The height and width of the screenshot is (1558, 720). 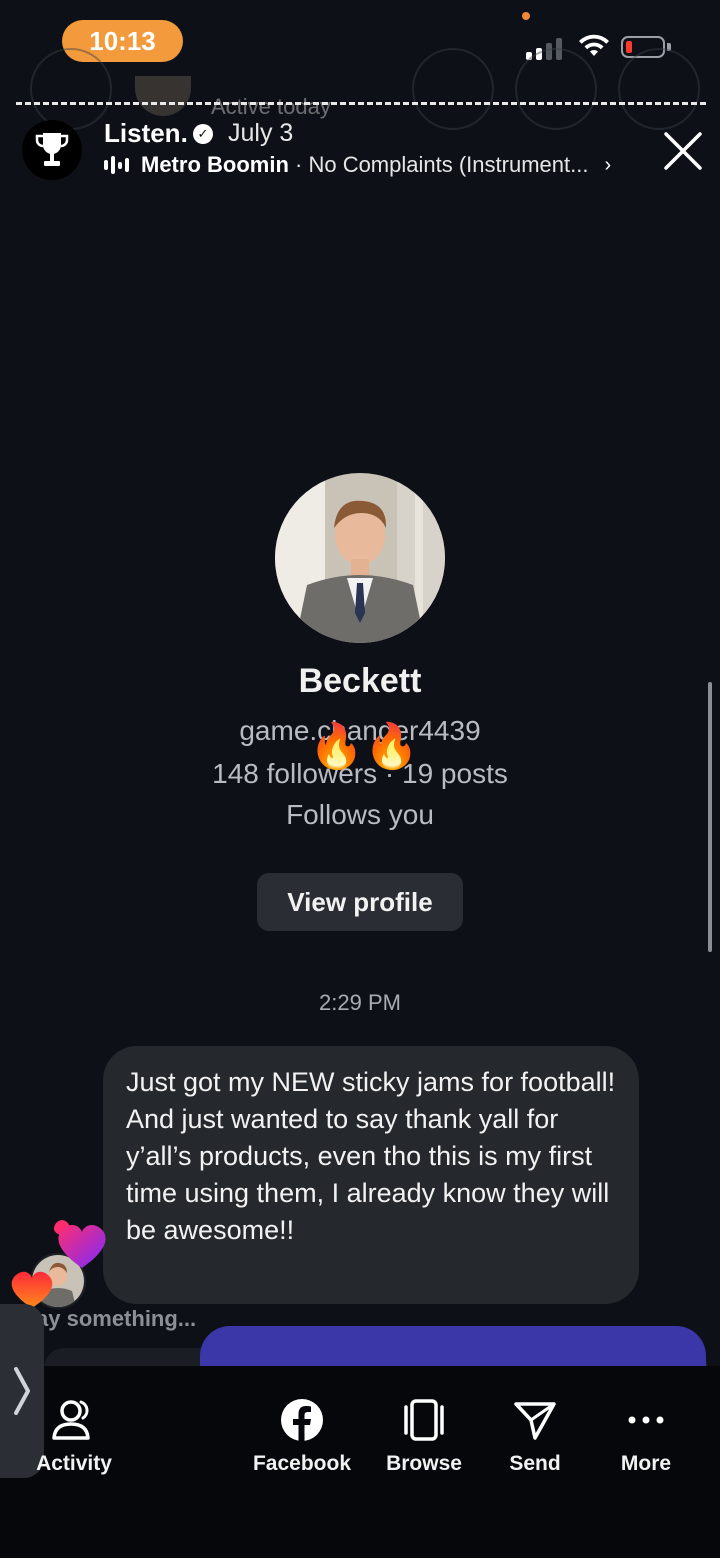 I want to click on purple-heart-icon, so click(x=79, y=1244).